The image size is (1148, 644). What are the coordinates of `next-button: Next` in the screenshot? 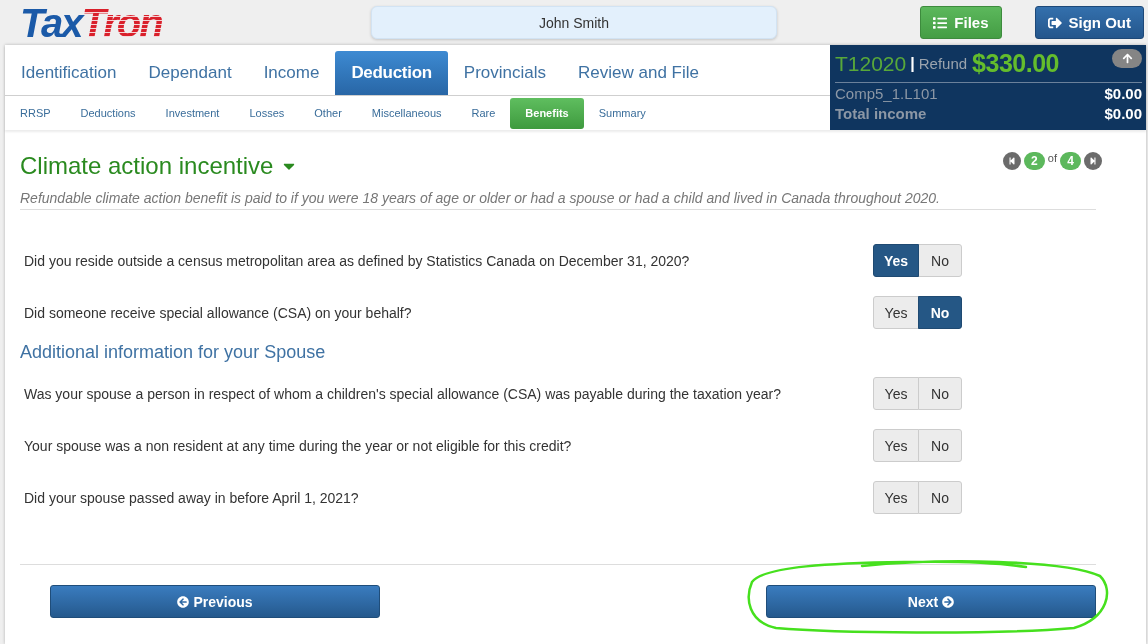 It's located at (931, 601).